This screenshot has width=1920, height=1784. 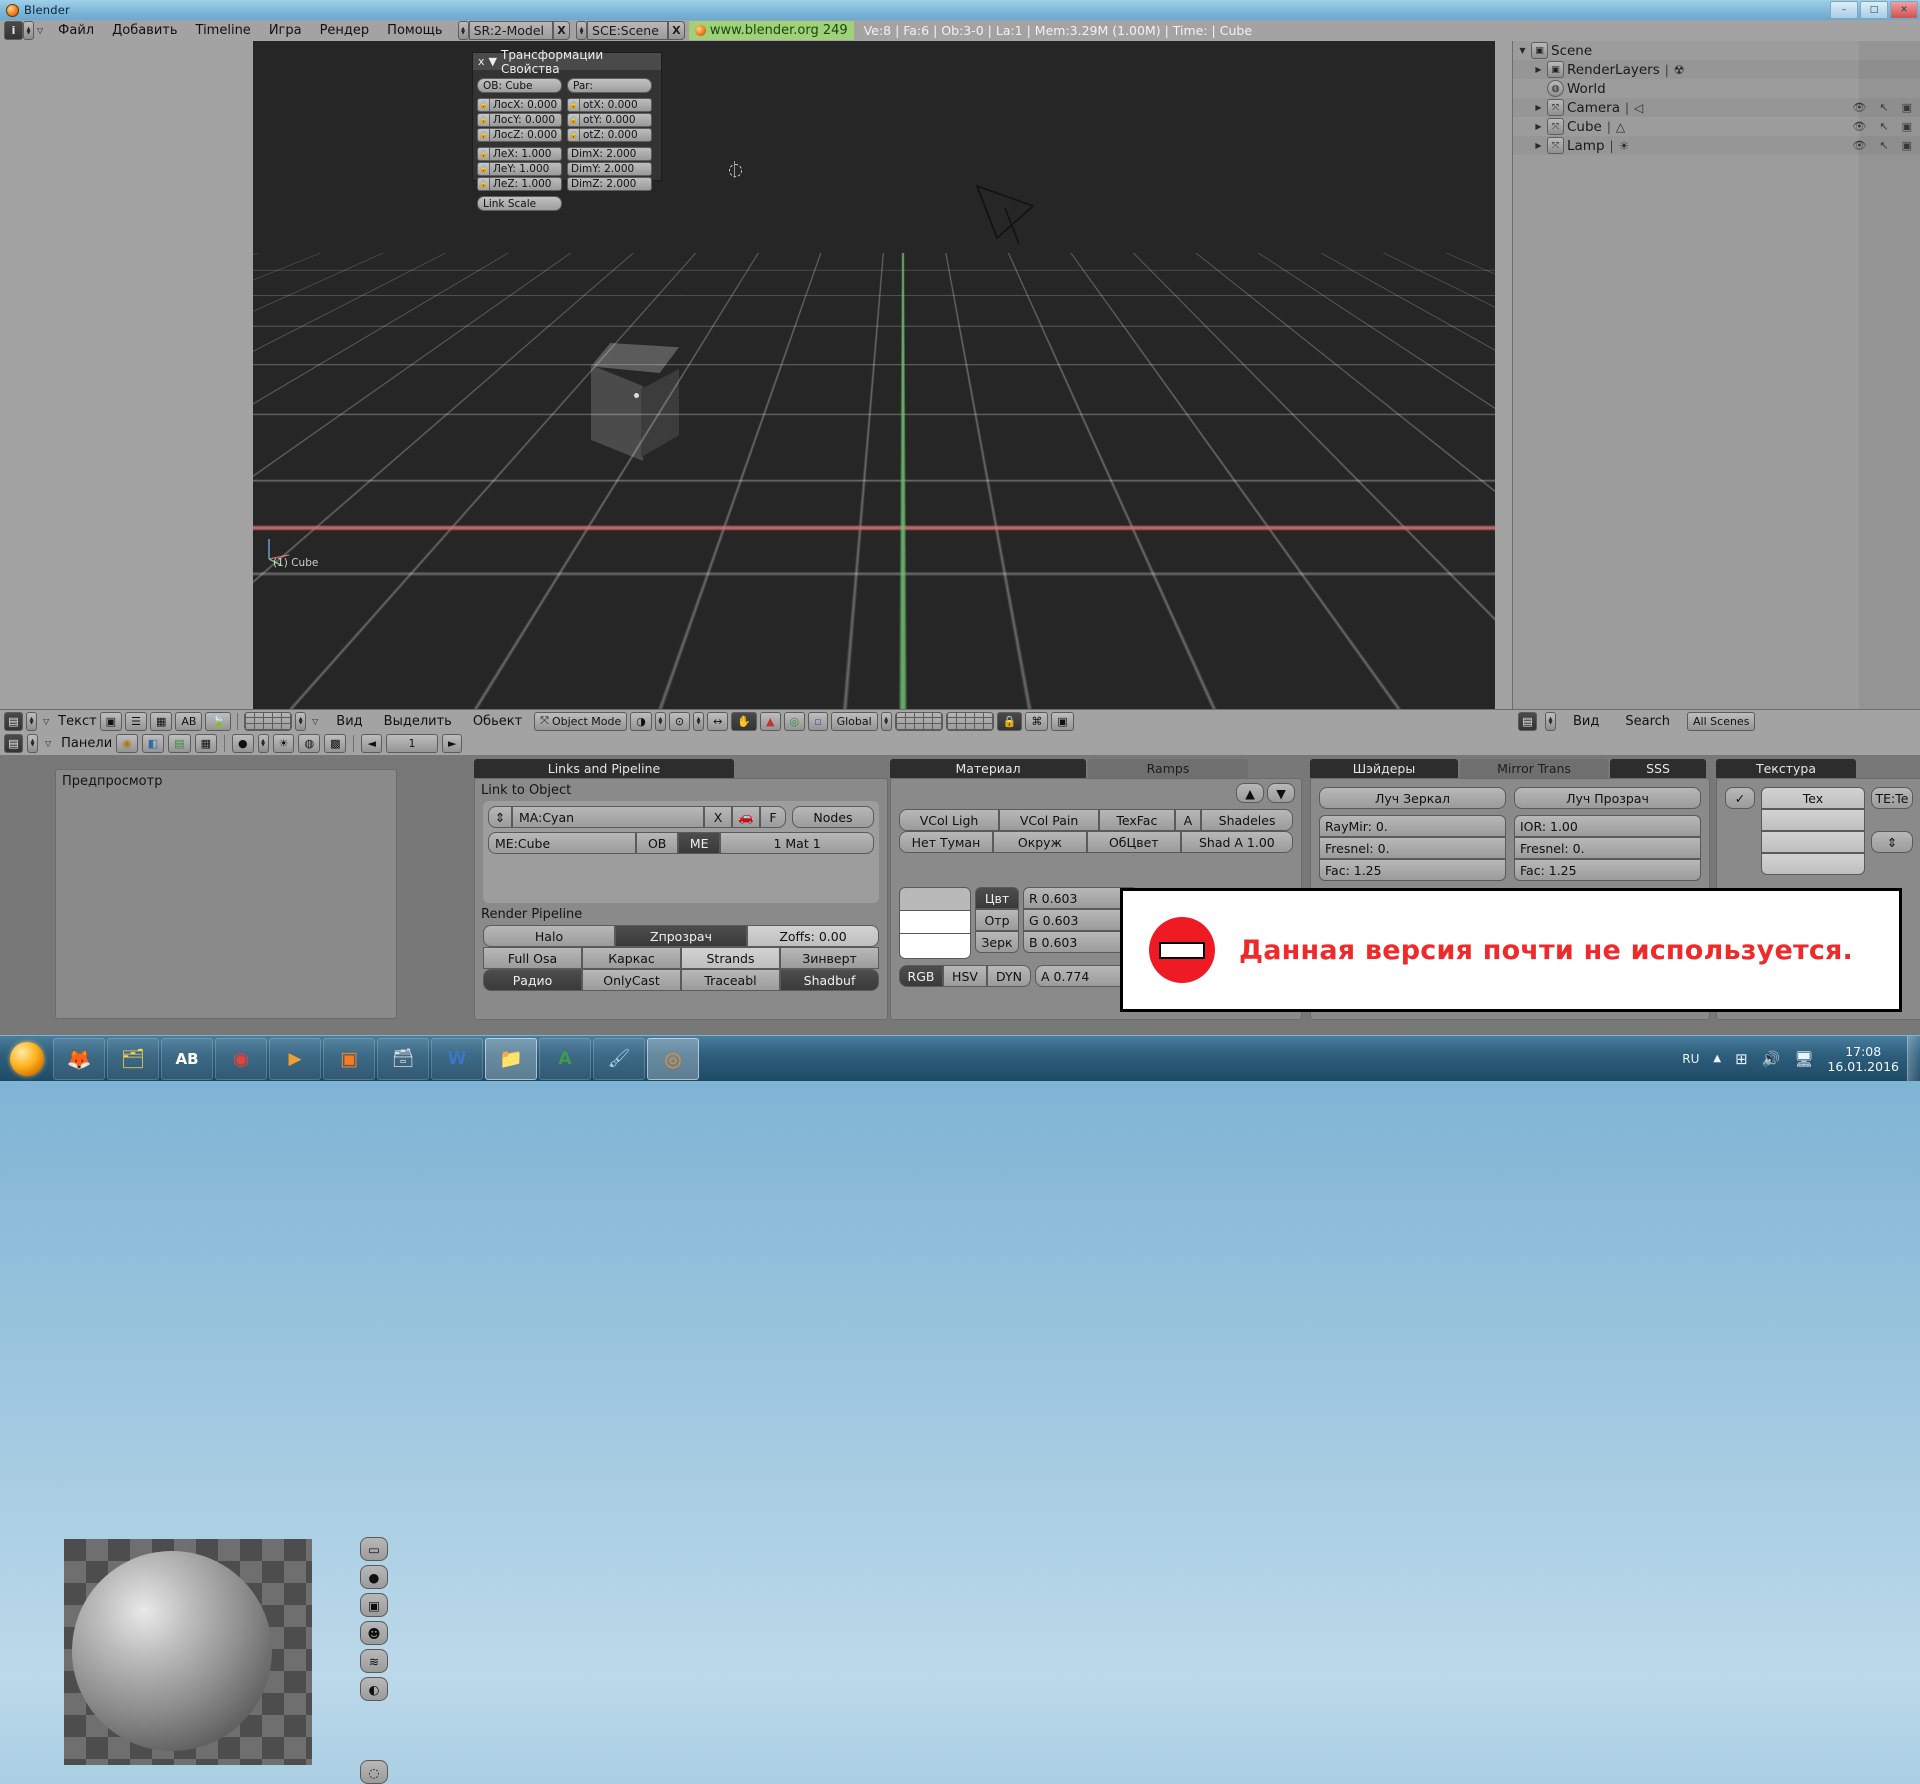 What do you see at coordinates (608, 817) in the screenshot?
I see `material-name-field: MA:Cyan` at bounding box center [608, 817].